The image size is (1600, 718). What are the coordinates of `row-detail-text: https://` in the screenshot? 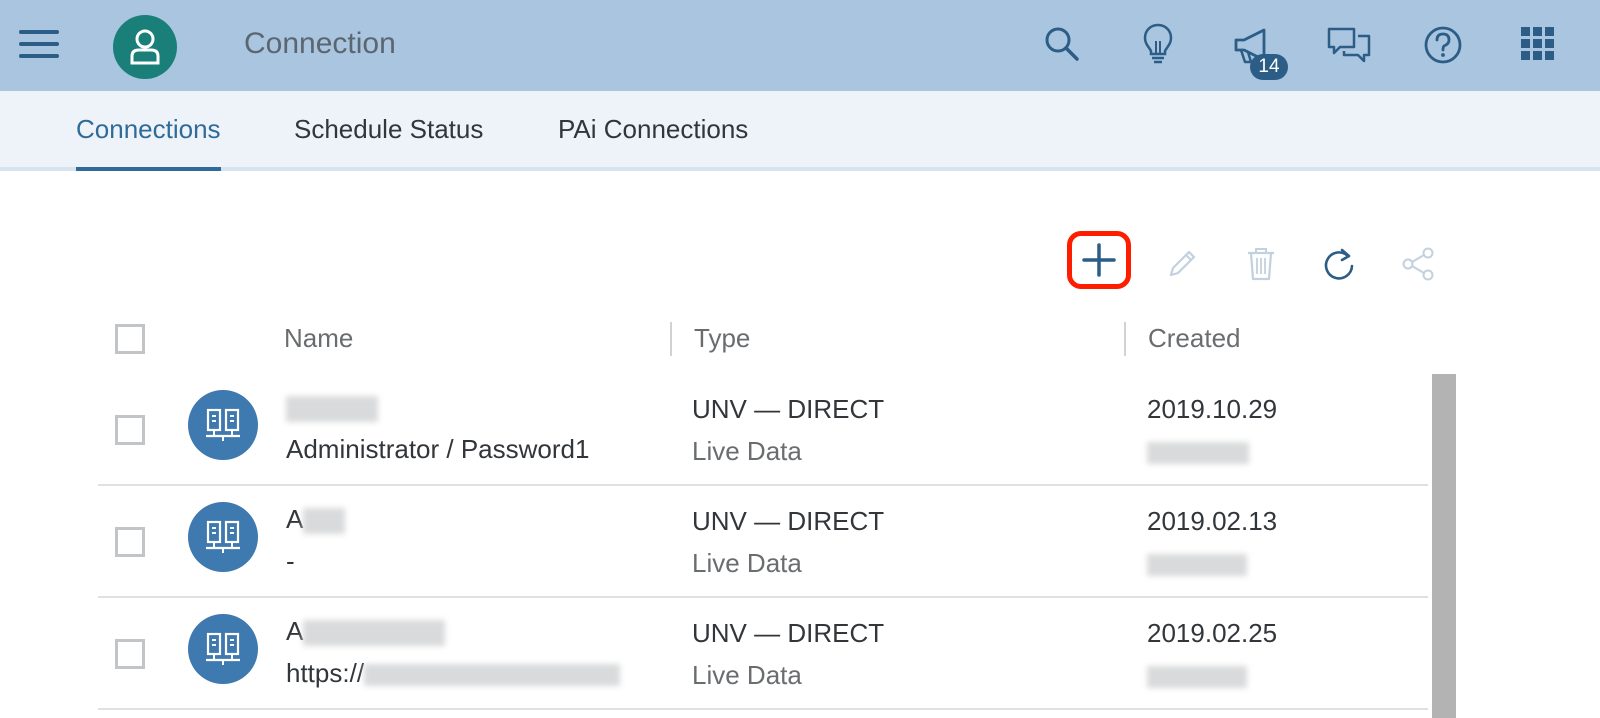 It's located at (325, 673).